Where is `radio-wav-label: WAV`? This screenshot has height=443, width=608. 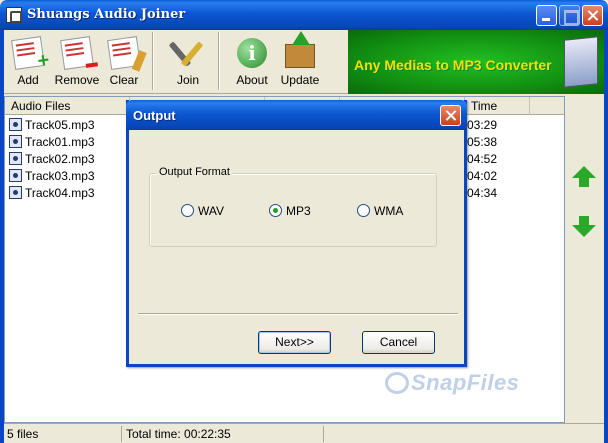 radio-wav-label: WAV is located at coordinates (211, 211).